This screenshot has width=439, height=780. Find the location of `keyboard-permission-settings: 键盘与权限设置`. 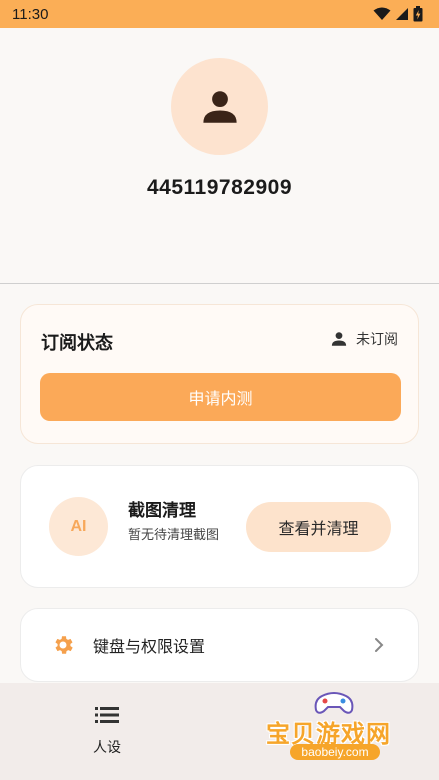

keyboard-permission-settings: 键盘与权限设置 is located at coordinates (219, 645).